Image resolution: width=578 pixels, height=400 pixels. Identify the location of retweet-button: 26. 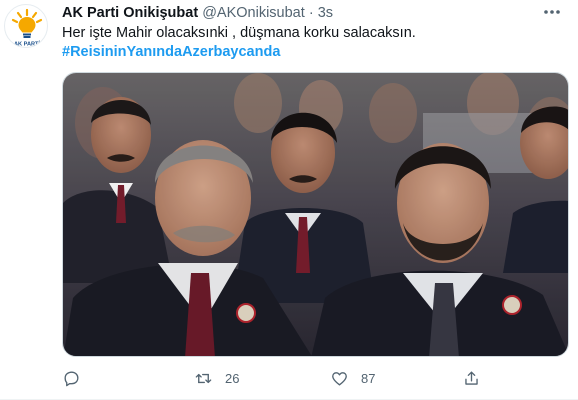
(216, 378).